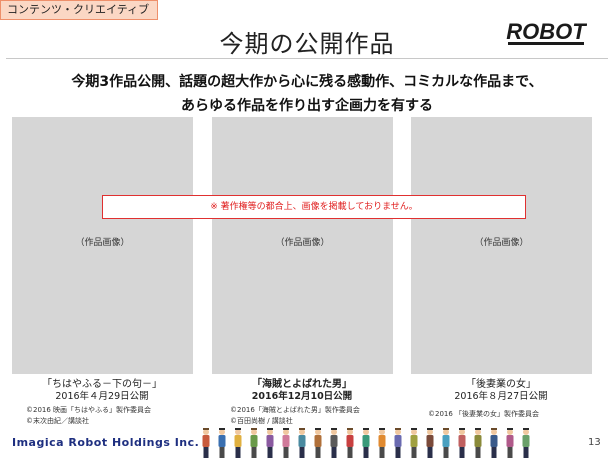 This screenshot has width=614, height=461. What do you see at coordinates (314, 207) in the screenshot?
I see `copyright-notice: ※ 著作権等の都合上、画像を掲載しておりません。` at bounding box center [314, 207].